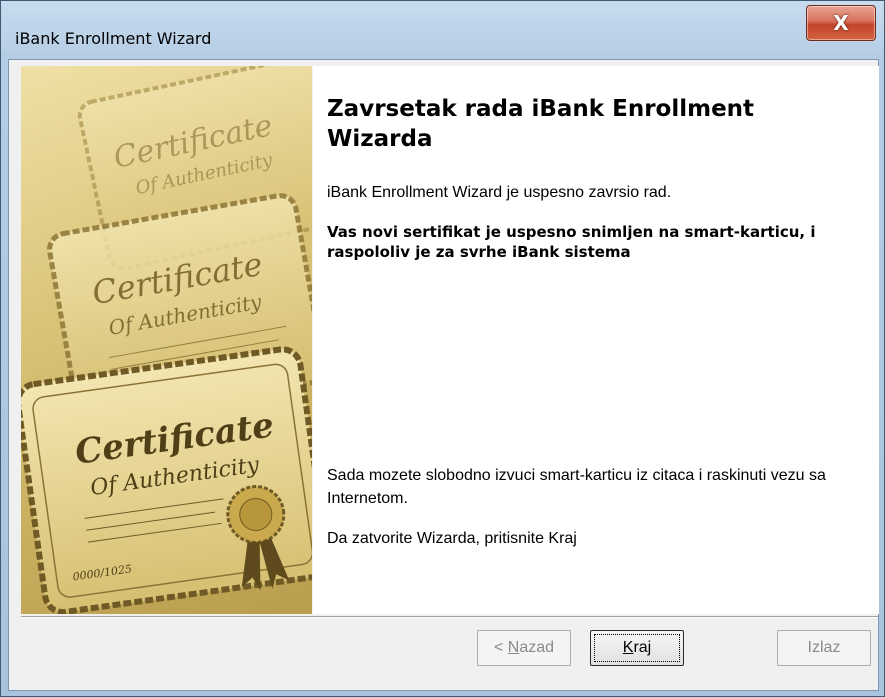 The image size is (885, 697). I want to click on window-title: iBank Enrollment Wizard, so click(113, 38).